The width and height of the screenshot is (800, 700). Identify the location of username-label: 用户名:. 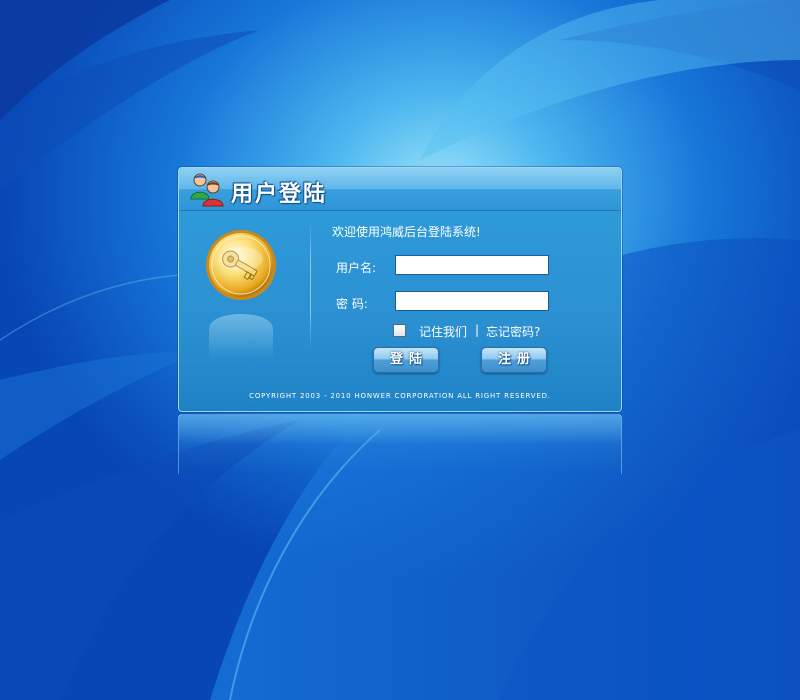
(356, 268).